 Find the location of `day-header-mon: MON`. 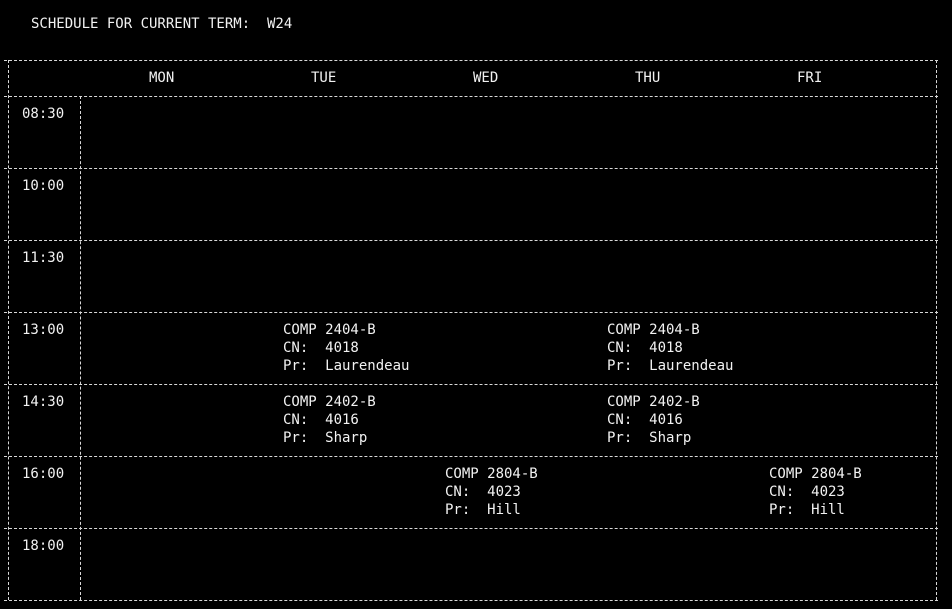

day-header-mon: MON is located at coordinates (162, 78).